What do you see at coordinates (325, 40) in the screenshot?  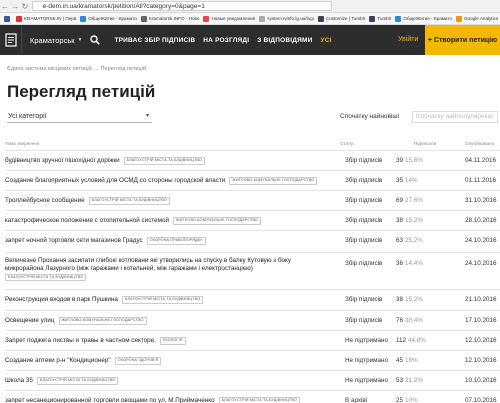 I see `nav-link: УСІ` at bounding box center [325, 40].